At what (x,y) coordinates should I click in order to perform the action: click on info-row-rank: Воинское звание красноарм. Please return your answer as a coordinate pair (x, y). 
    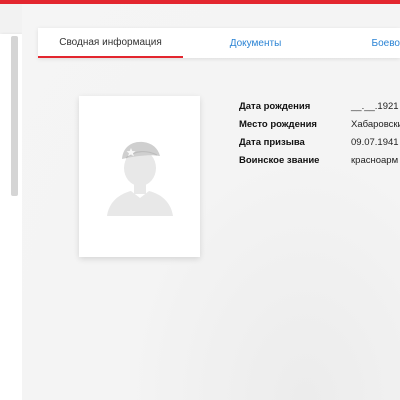
    Looking at the image, I should click on (319, 160).